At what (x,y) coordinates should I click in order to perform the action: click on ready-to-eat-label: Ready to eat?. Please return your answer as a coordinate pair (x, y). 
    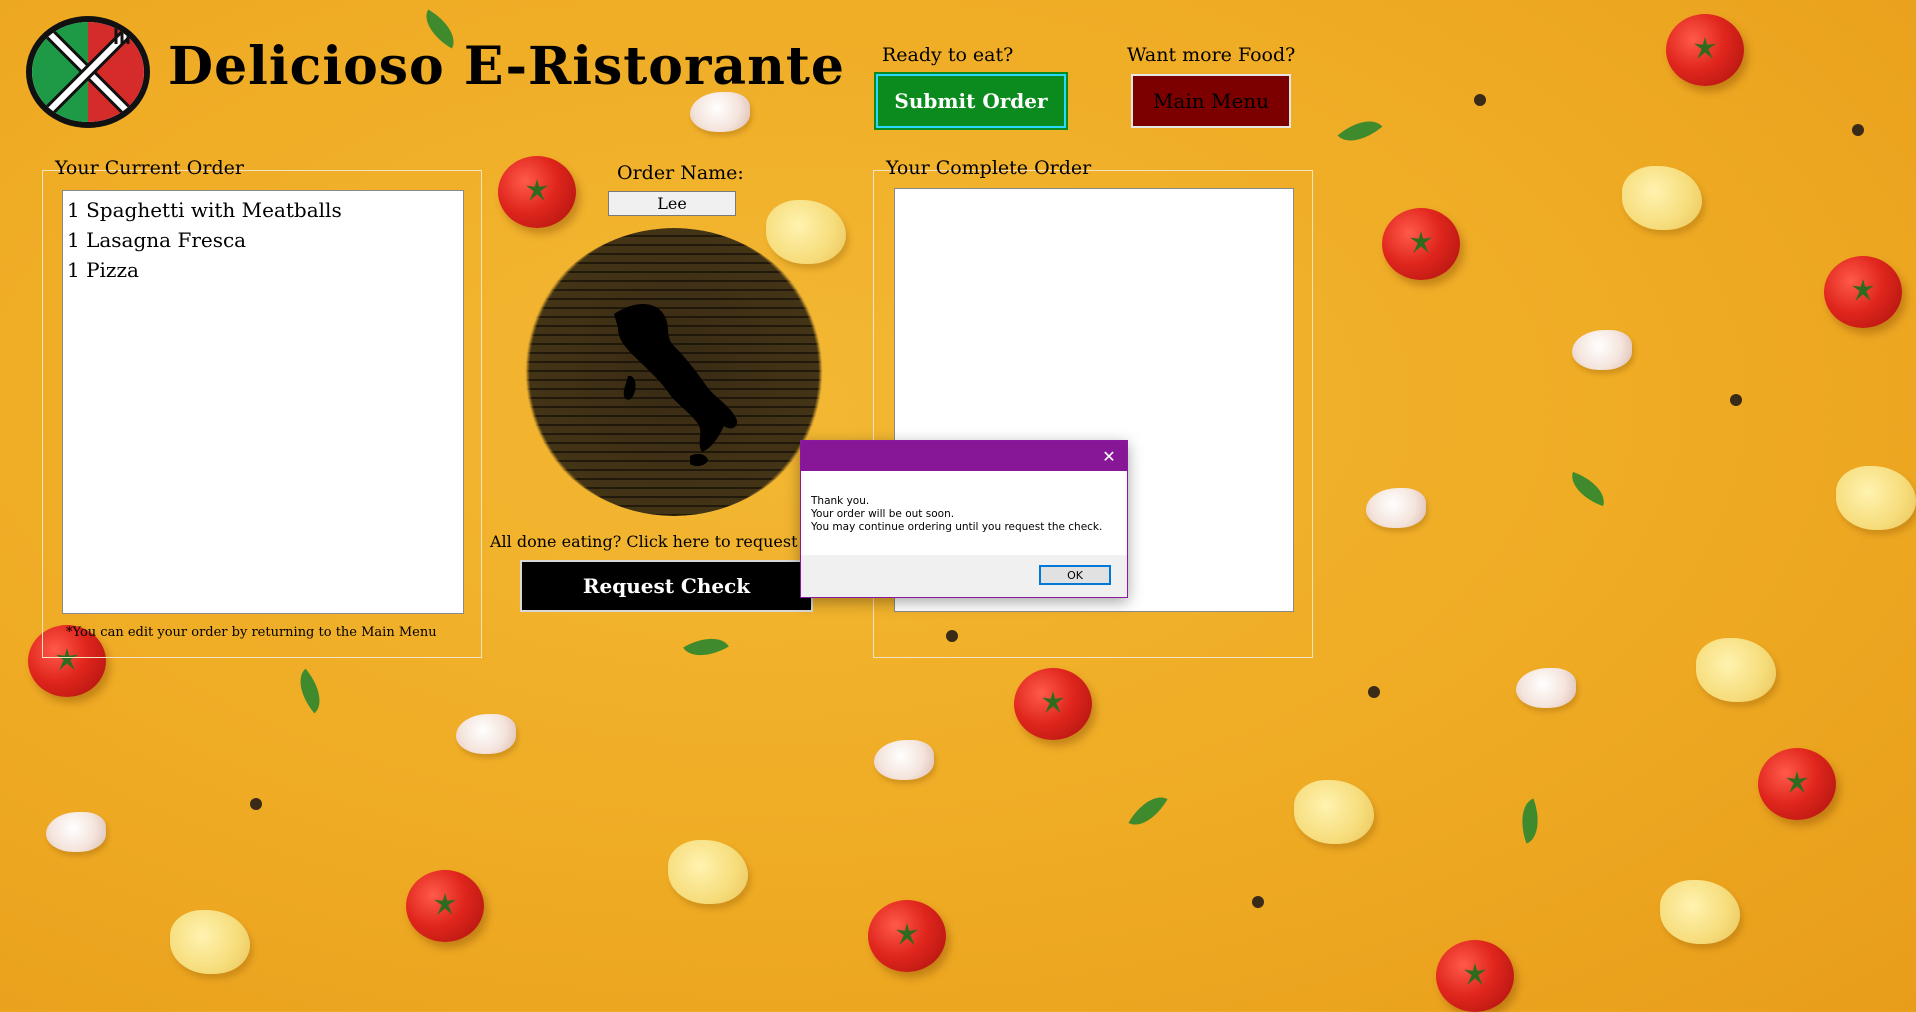
    Looking at the image, I should click on (948, 55).